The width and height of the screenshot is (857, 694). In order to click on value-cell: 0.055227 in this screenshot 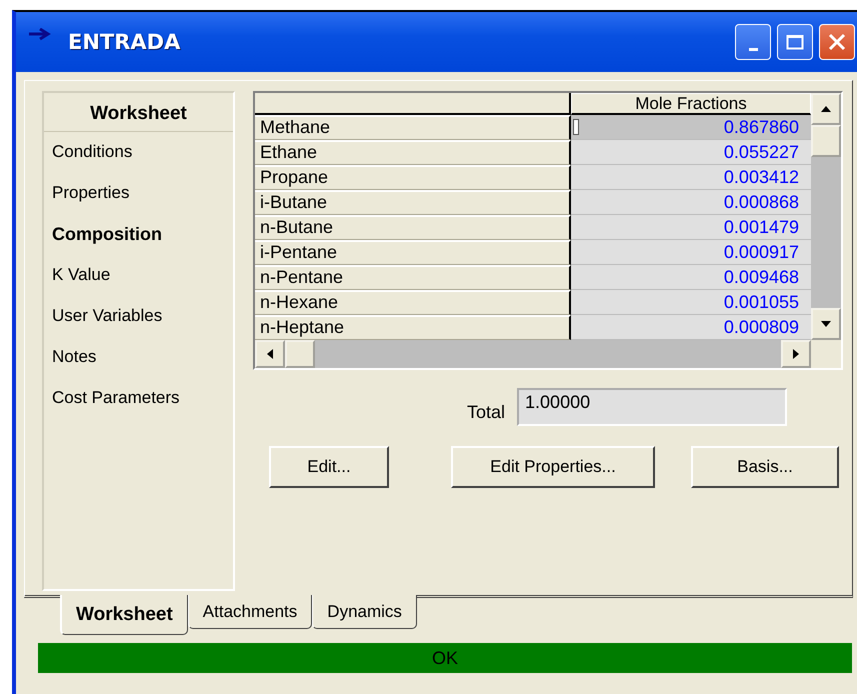, I will do `click(691, 152)`.